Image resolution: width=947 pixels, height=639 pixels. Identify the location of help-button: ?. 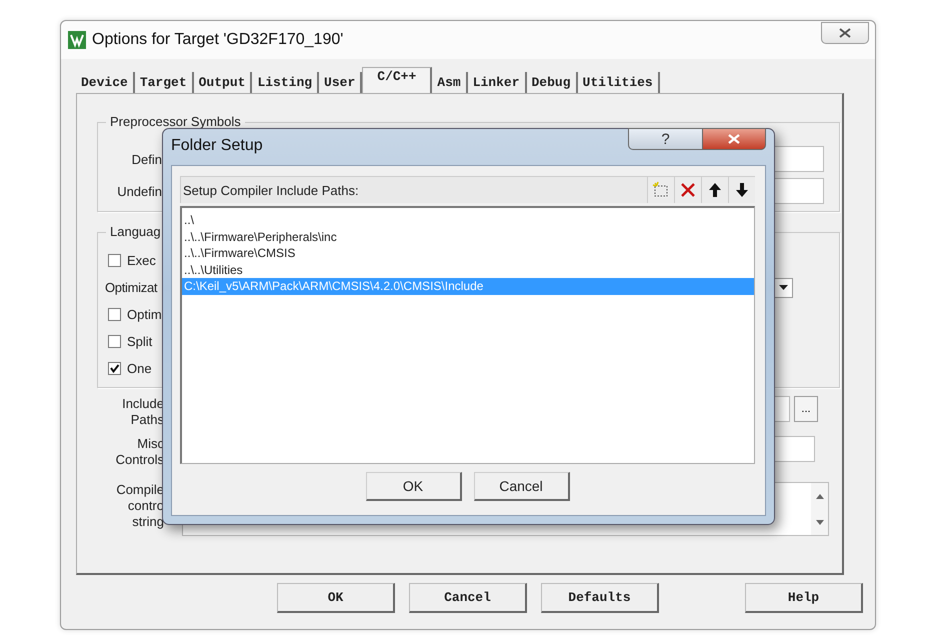
(665, 139).